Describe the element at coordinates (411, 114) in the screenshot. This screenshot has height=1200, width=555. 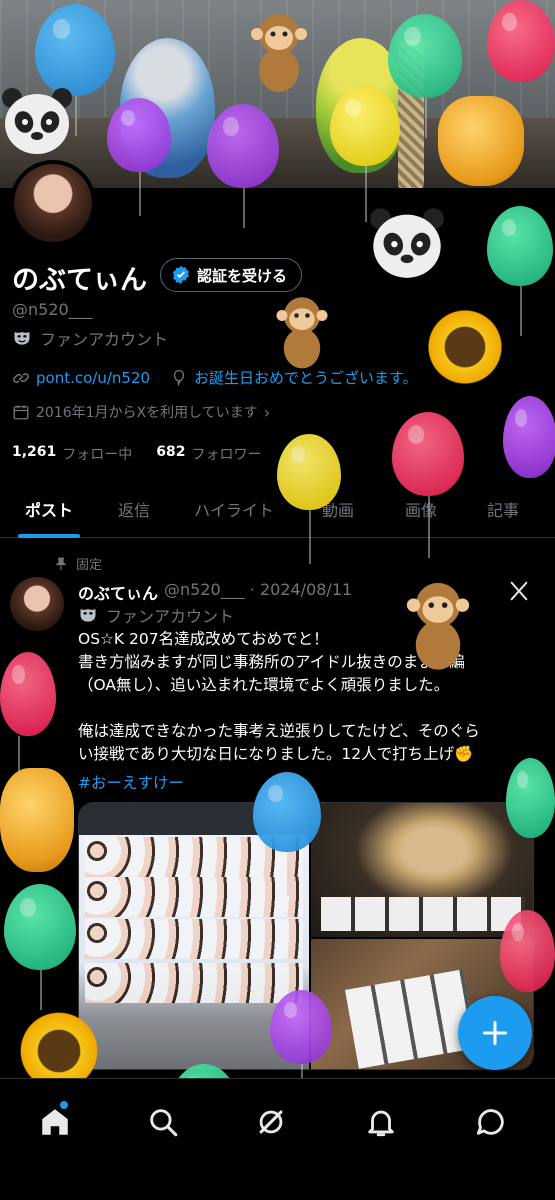
I see `banner-rope` at that location.